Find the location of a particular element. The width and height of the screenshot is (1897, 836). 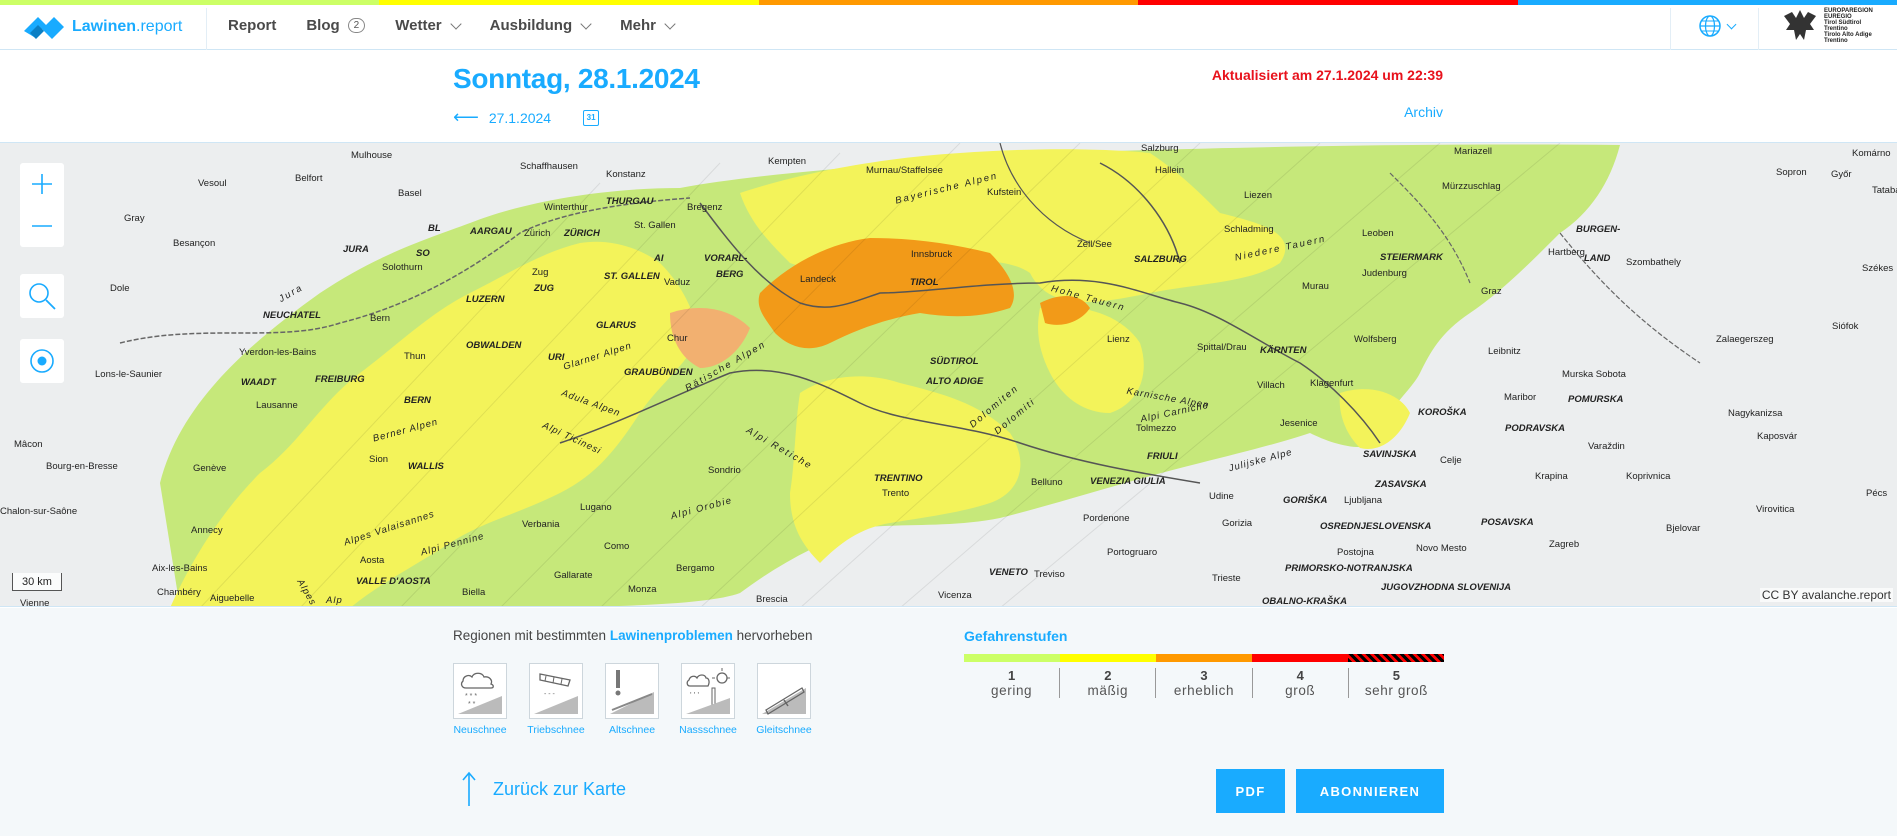

problem-wind-slab: - - - Triebschnee is located at coordinates (556, 699).